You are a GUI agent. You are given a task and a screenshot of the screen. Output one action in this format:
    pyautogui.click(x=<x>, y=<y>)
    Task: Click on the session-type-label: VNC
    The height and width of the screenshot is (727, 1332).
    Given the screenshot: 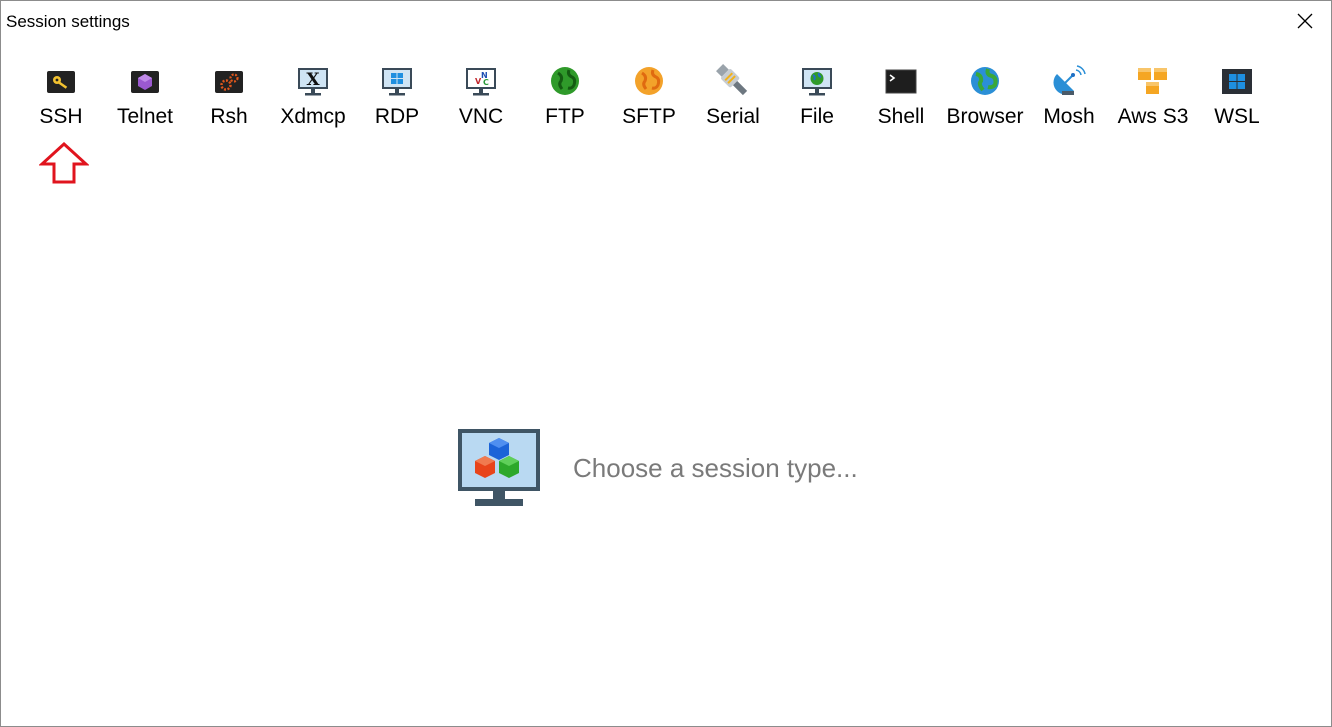 What is the action you would take?
    pyautogui.click(x=481, y=116)
    